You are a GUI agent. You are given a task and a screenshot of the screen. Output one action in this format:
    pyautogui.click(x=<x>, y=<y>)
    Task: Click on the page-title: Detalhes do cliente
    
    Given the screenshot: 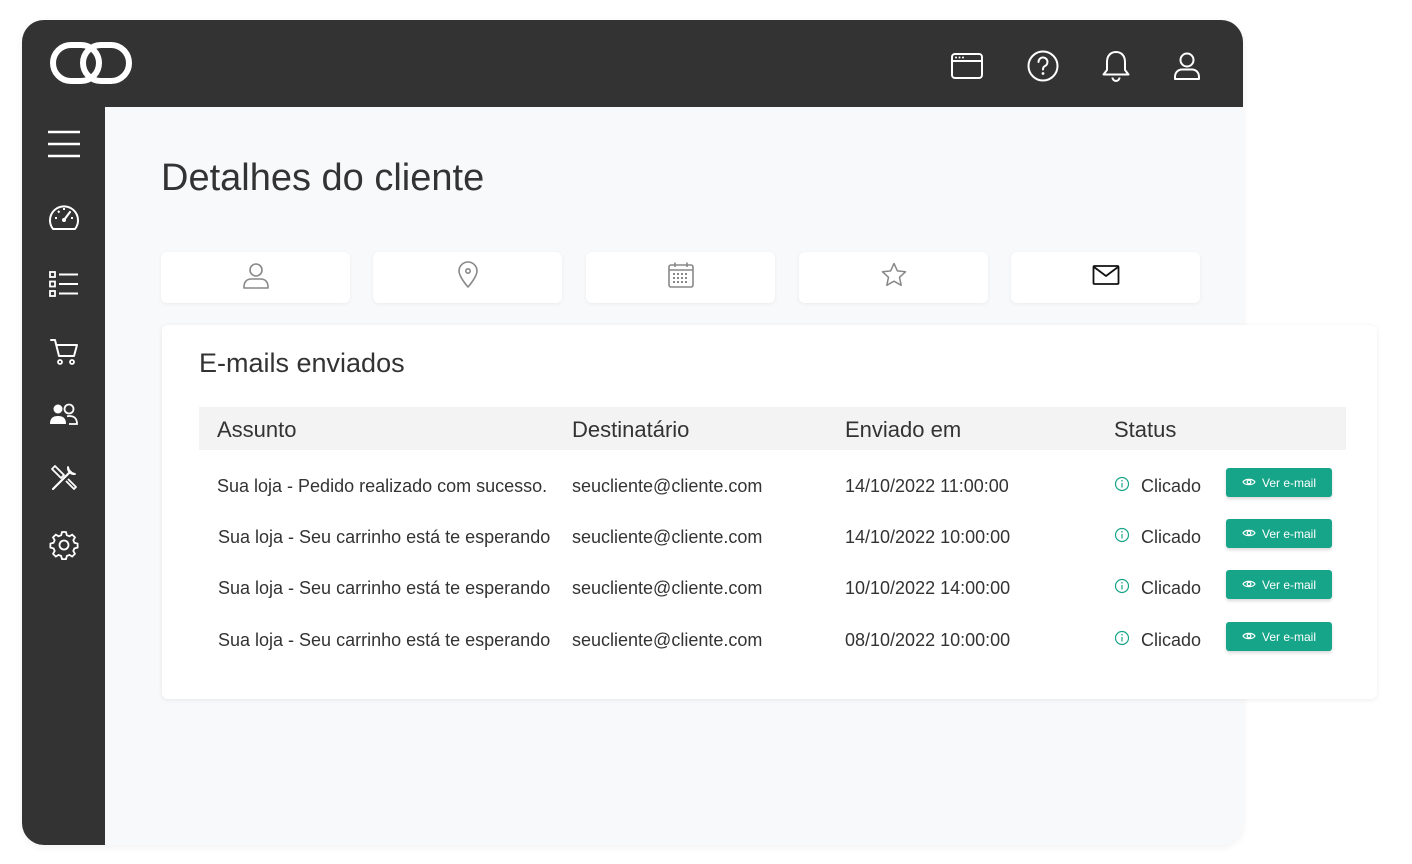 What is the action you would take?
    pyautogui.click(x=323, y=178)
    